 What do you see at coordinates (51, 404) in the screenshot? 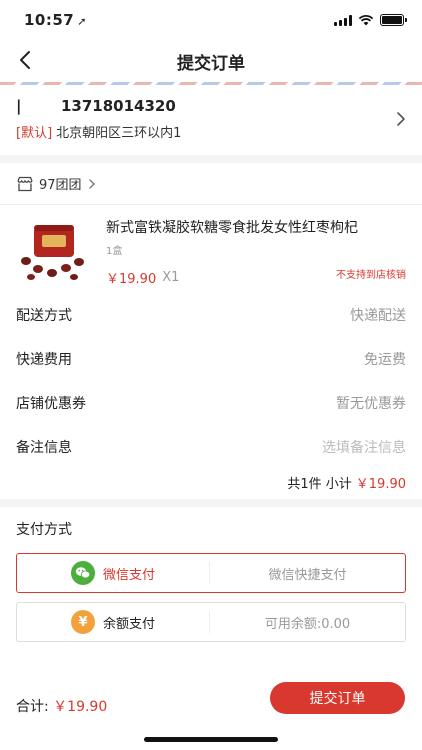
I see `row-label: 店铺优惠券` at bounding box center [51, 404].